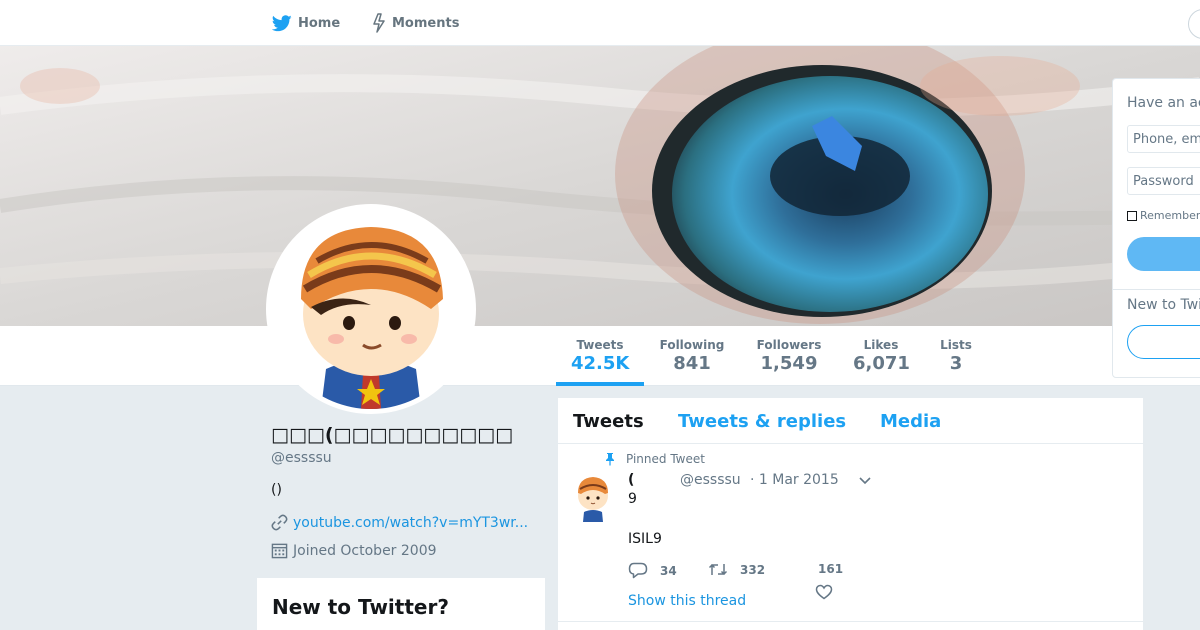 Image resolution: width=1200 pixels, height=630 pixels. What do you see at coordinates (668, 570) in the screenshot?
I see `reply-count: 34` at bounding box center [668, 570].